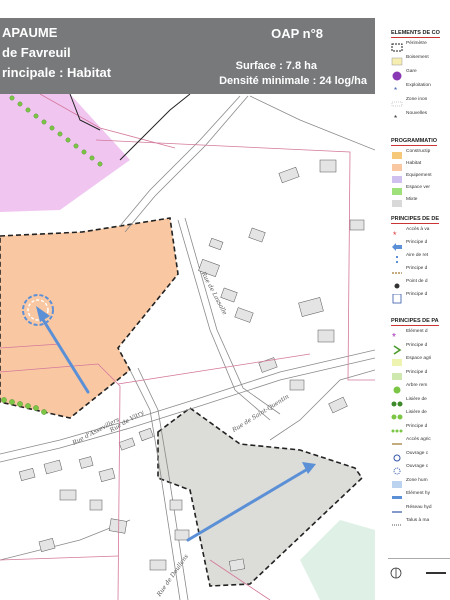 The width and height of the screenshot is (450, 600). I want to click on legend-section-programming: PROGRAMMATIO, so click(414, 142).